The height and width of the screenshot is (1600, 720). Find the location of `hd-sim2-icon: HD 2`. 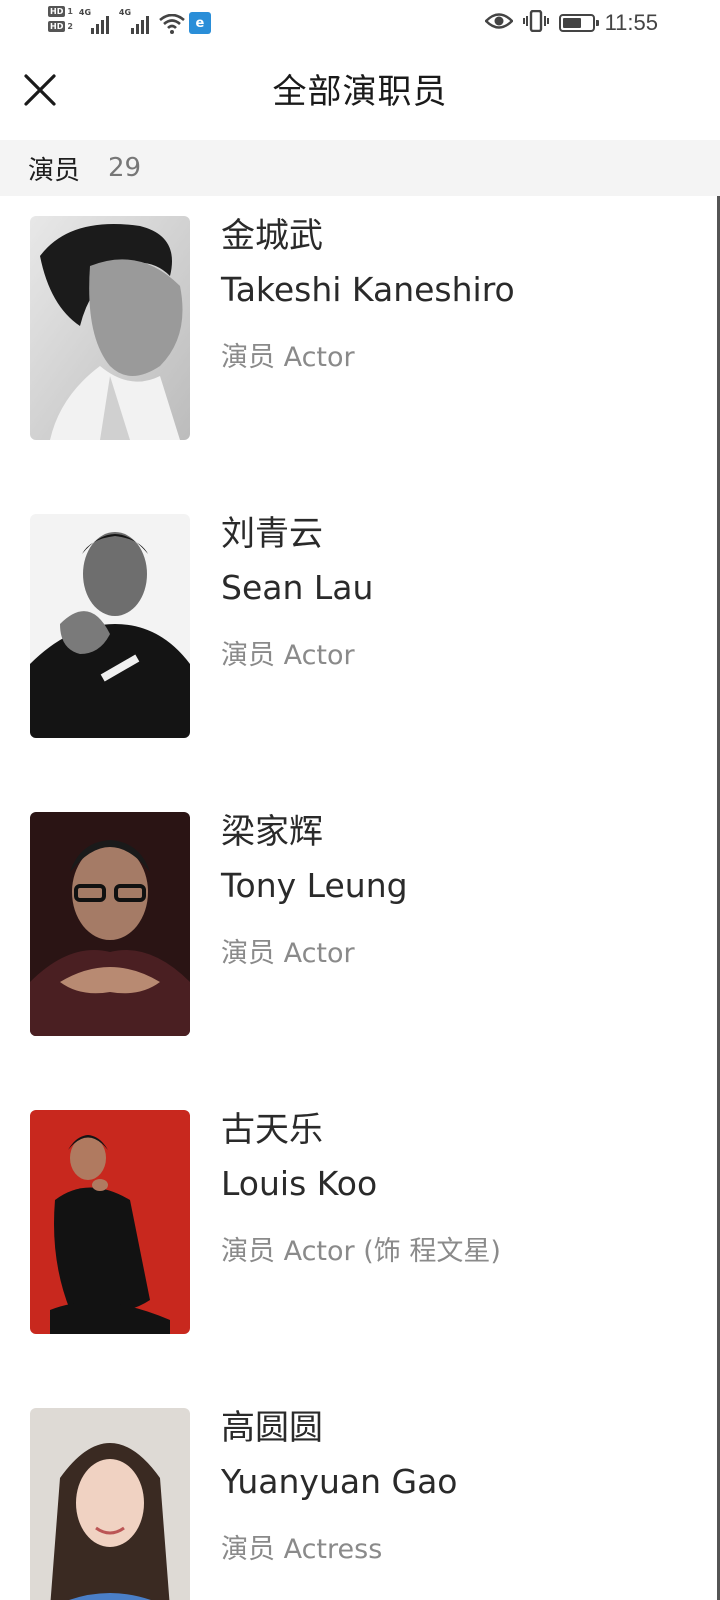

hd-sim2-icon: HD 2 is located at coordinates (60, 26).